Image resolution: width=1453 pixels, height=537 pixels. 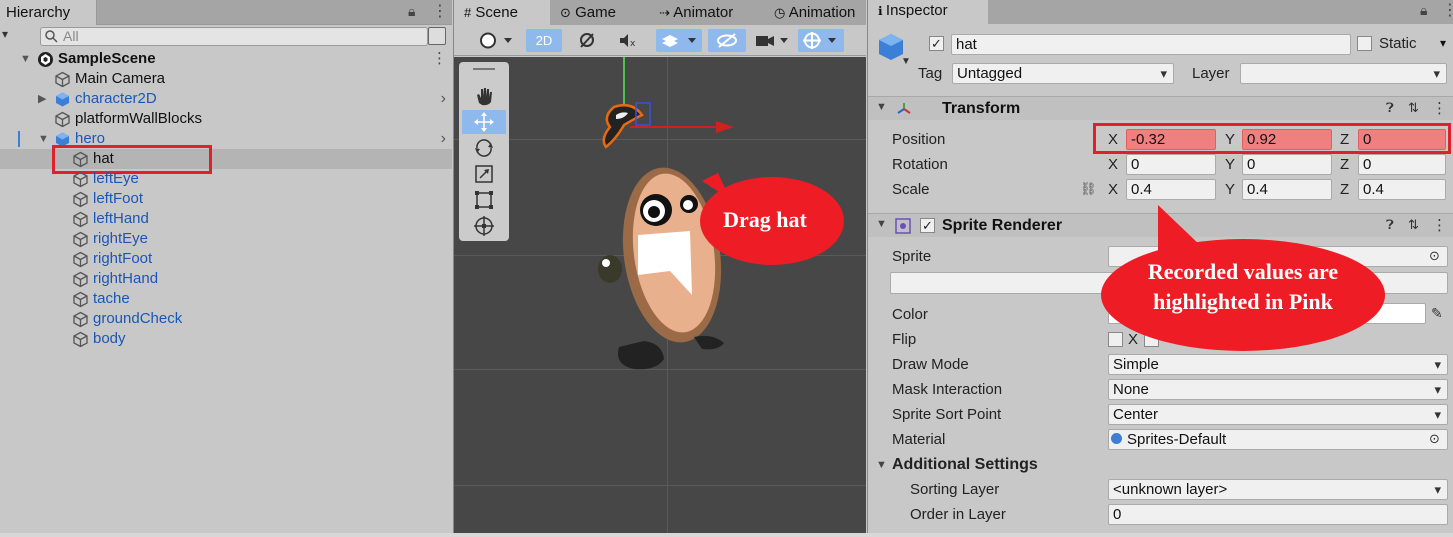 What do you see at coordinates (439, 59) in the screenshot?
I see `scene-menu-icon: ⋮` at bounding box center [439, 59].